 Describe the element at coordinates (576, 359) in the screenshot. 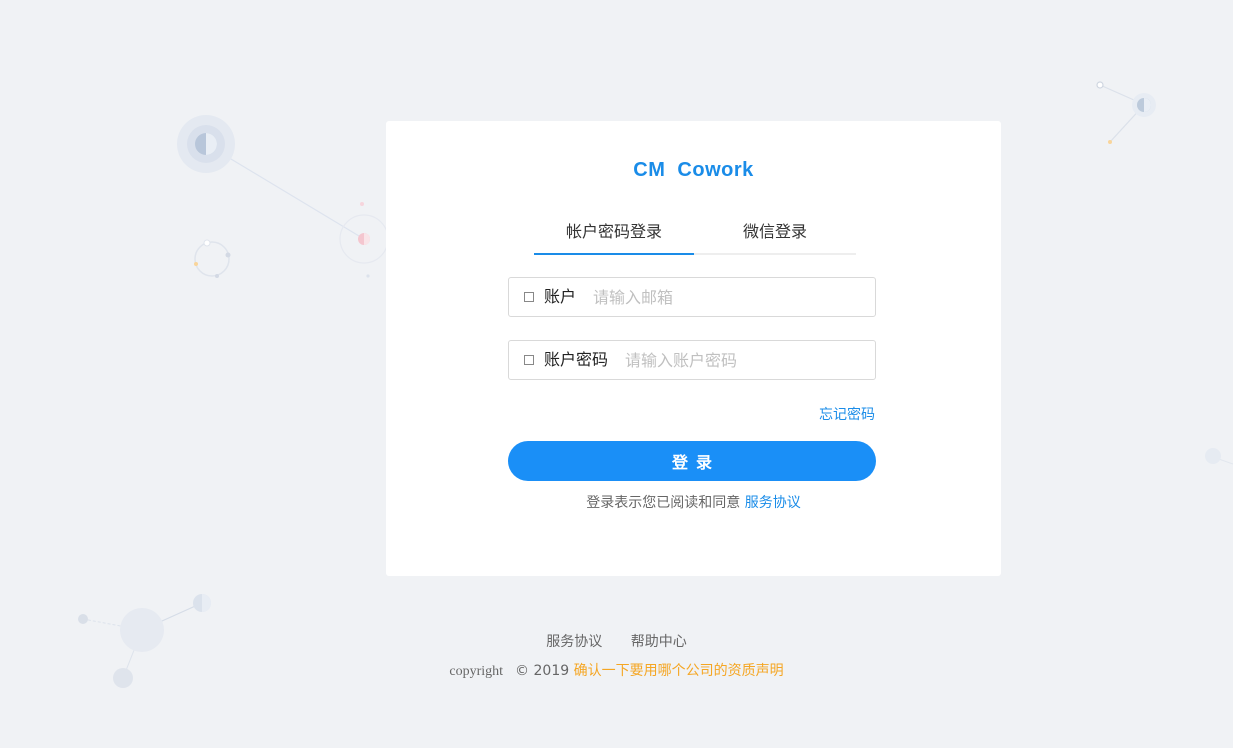

I see `password-field-label: 账户密码` at that location.